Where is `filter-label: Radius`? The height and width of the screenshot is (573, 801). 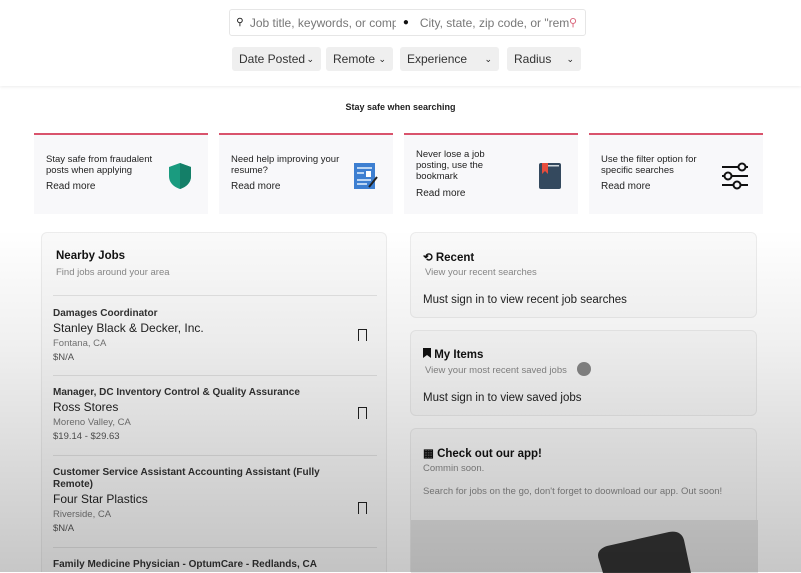
filter-label: Radius is located at coordinates (533, 59).